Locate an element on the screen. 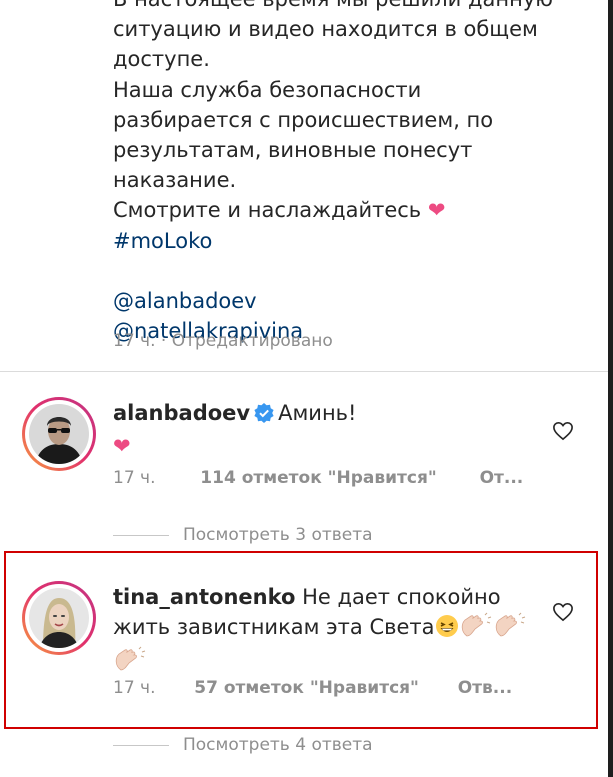 Image resolution: width=613 pixels, height=777 pixels. heart-outline-icon is located at coordinates (563, 431).